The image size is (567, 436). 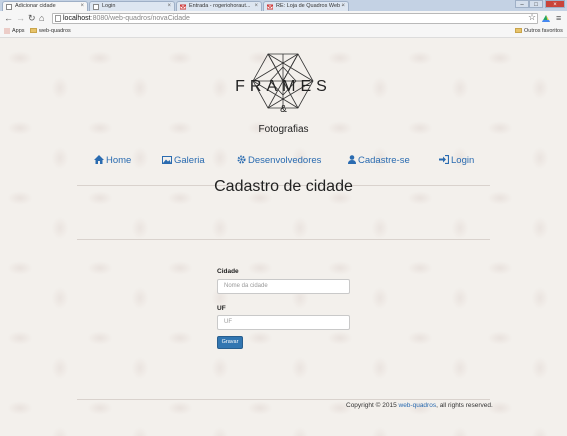 I want to click on tab-re-loja: RE: Loja de Quadros Web - ×, so click(x=306, y=6).